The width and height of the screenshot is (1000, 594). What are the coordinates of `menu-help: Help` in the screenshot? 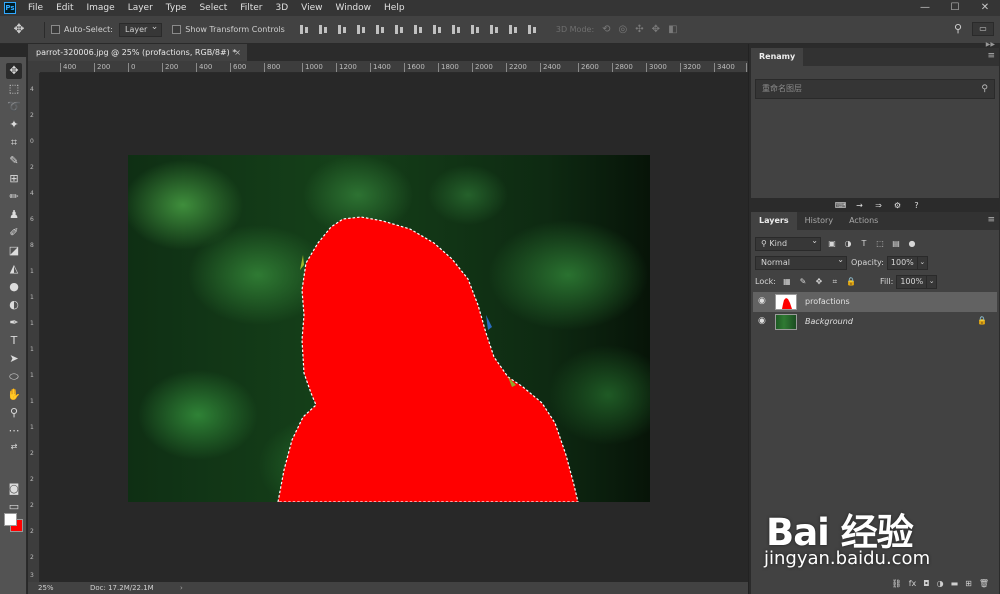 It's located at (395, 8).